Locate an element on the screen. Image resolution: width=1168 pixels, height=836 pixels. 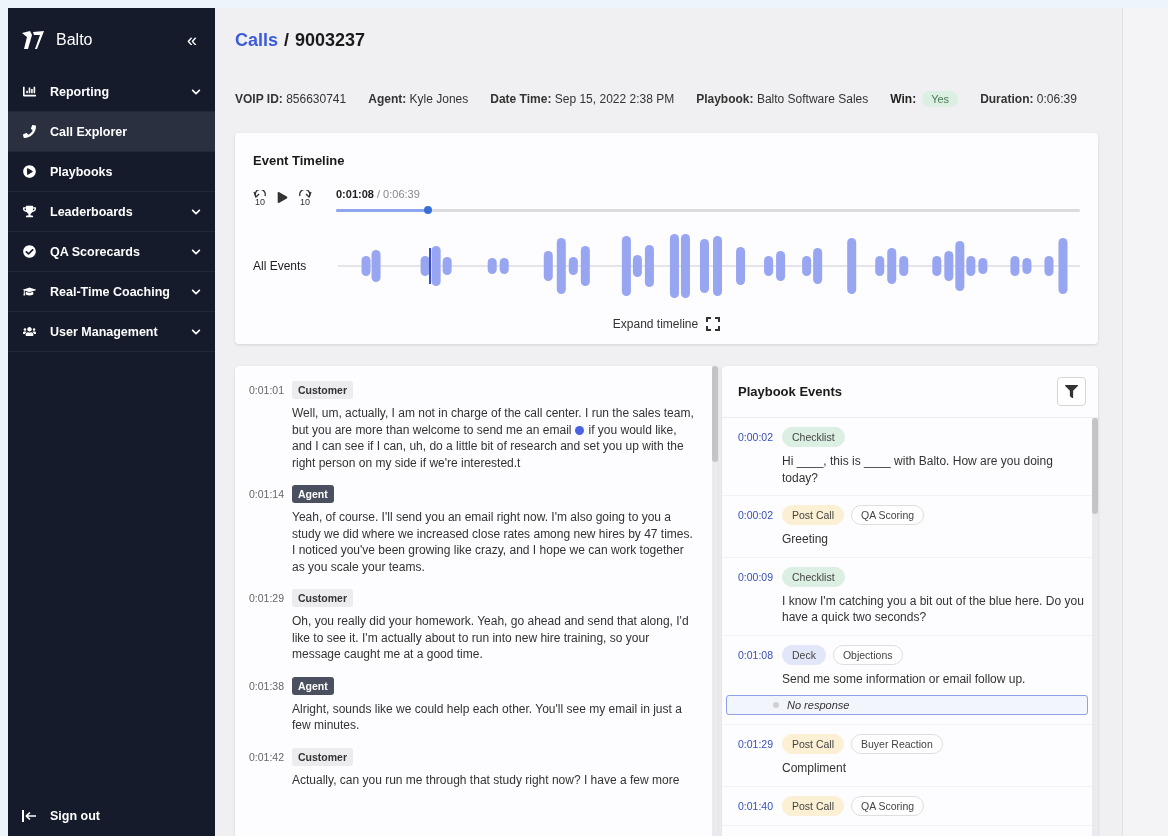
sidebar-item-label: User Management is located at coordinates (104, 331).